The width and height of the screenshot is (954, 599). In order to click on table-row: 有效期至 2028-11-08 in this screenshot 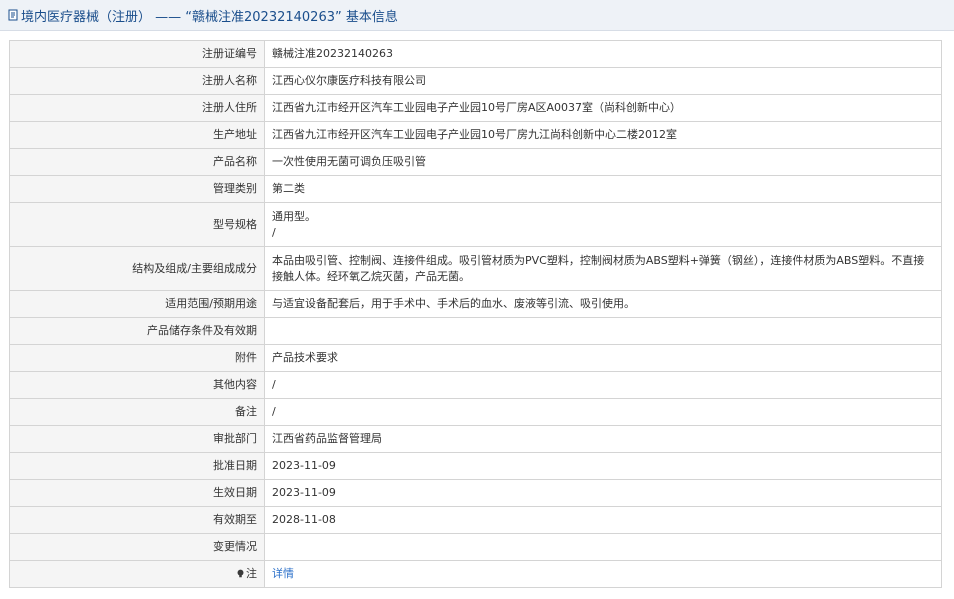, I will do `click(475, 520)`.